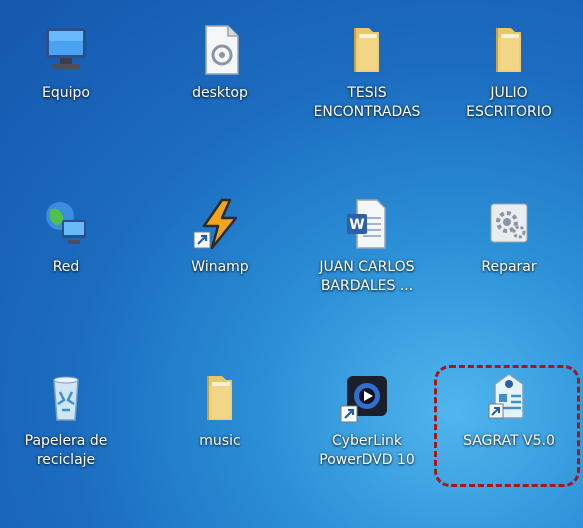  What do you see at coordinates (367, 224) in the screenshot?
I see `word-document-icon: W` at bounding box center [367, 224].